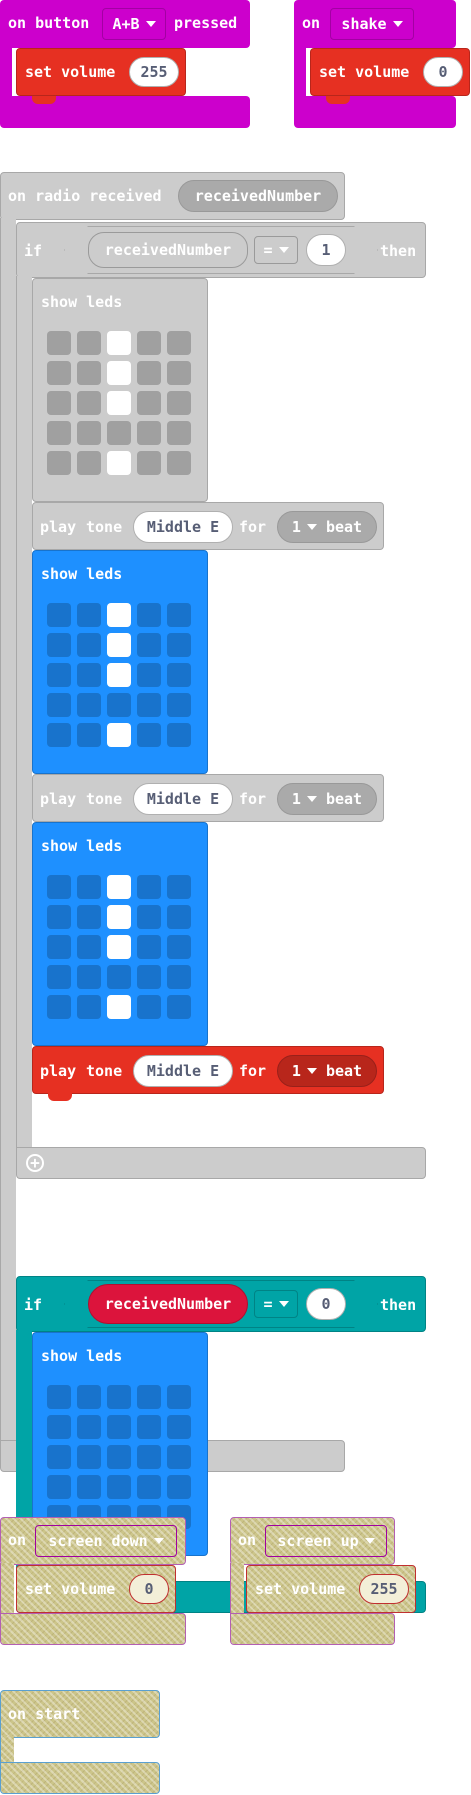 The width and height of the screenshot is (471, 1795). I want to click on compare-value-input: 1, so click(326, 250).